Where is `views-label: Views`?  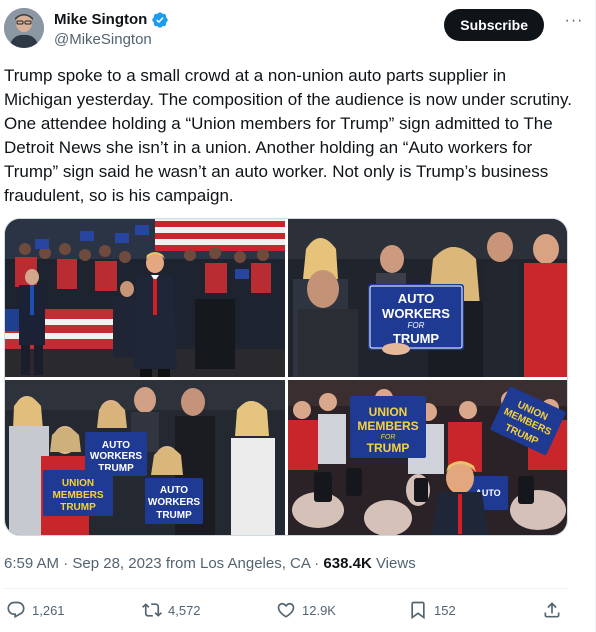 views-label: Views is located at coordinates (395, 563).